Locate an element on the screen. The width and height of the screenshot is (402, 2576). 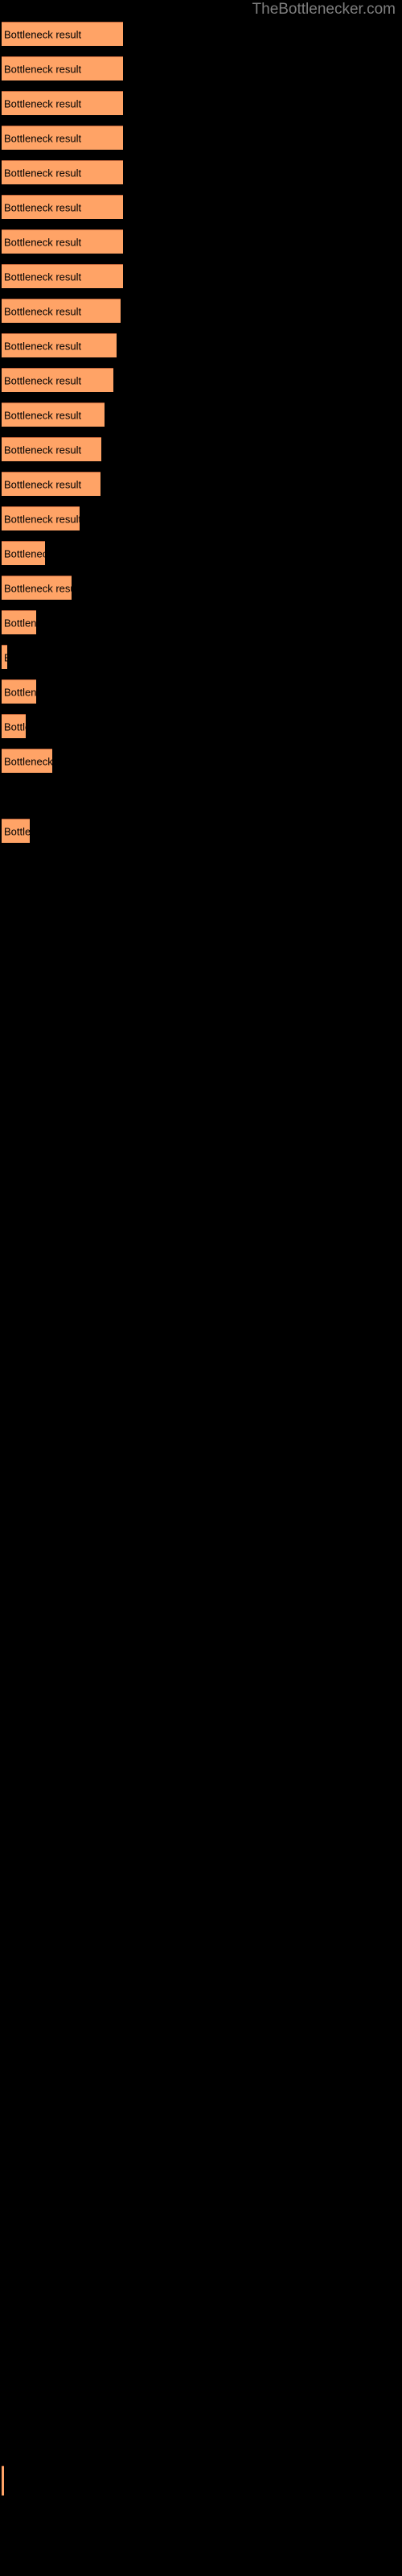
bar-result-2: Bottleneck result is located at coordinates (62, 68).